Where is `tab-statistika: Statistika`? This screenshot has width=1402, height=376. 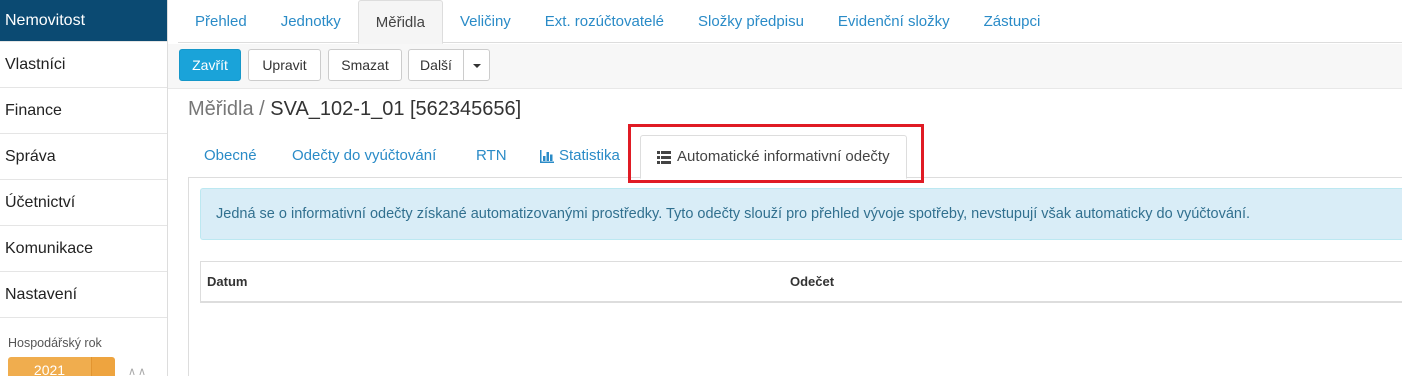 tab-statistika: Statistika is located at coordinates (580, 156).